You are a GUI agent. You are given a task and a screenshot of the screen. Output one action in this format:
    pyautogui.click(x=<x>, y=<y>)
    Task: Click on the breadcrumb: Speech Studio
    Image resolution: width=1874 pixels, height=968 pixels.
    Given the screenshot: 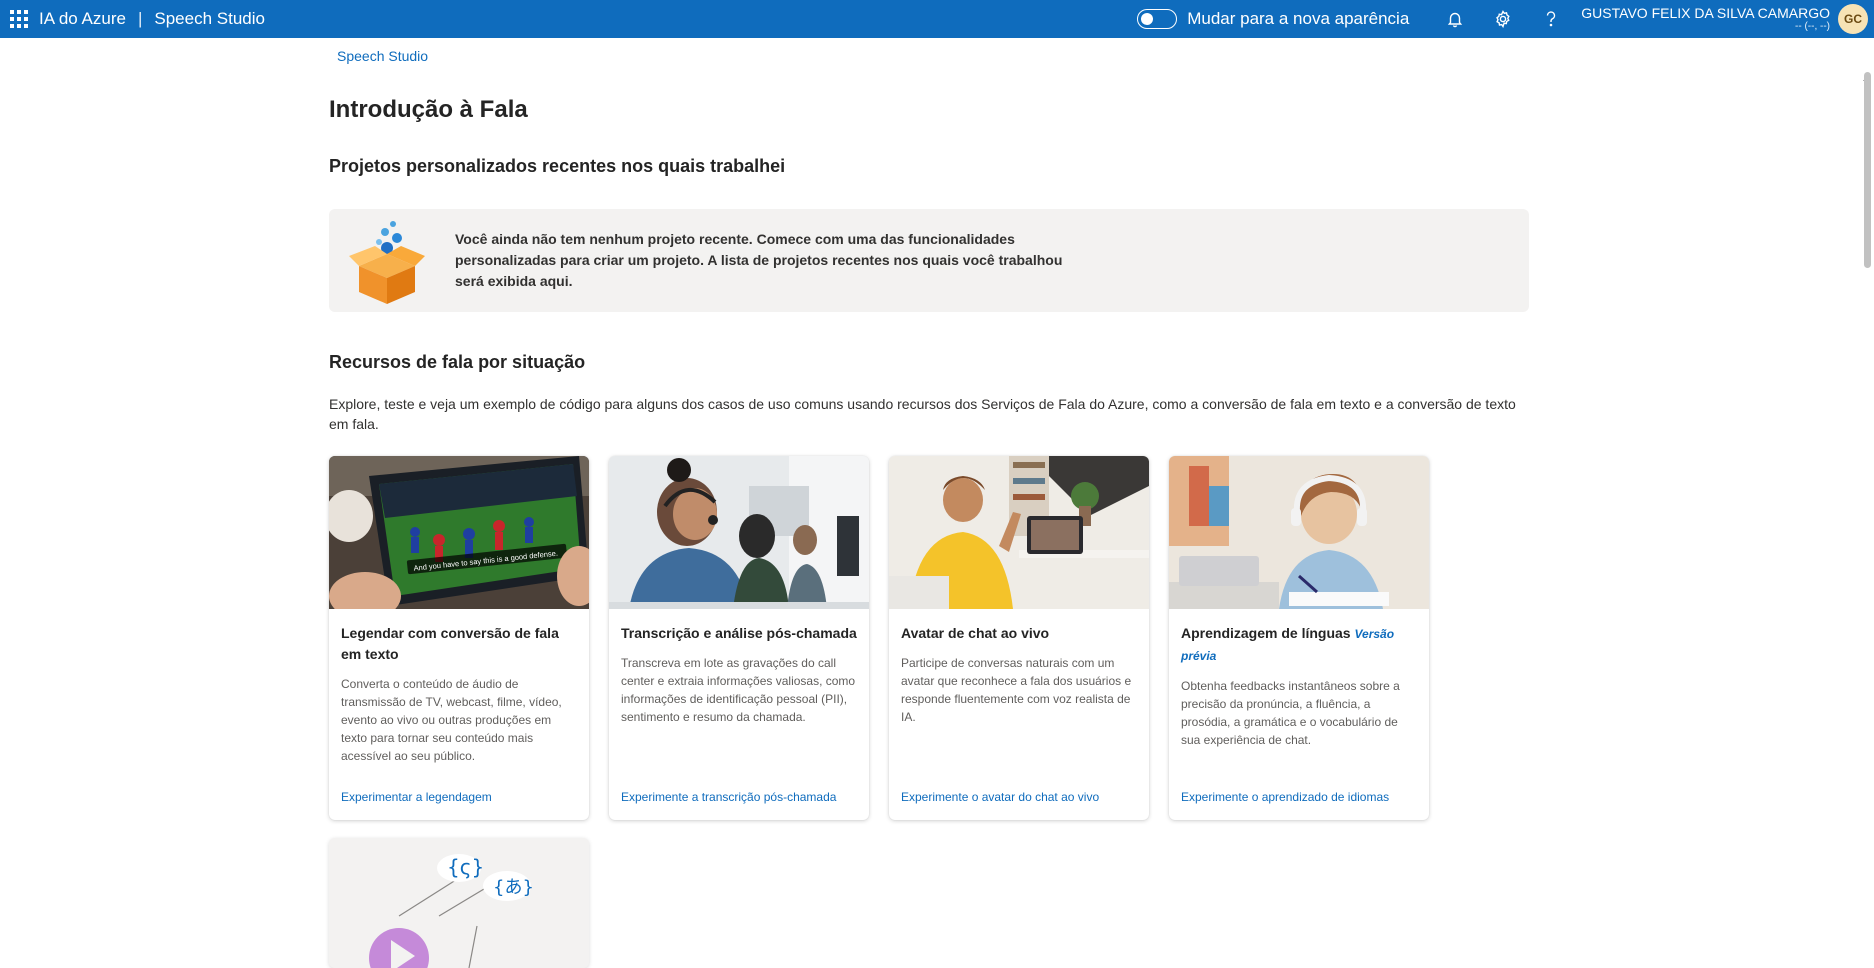 What is the action you would take?
    pyautogui.click(x=382, y=56)
    